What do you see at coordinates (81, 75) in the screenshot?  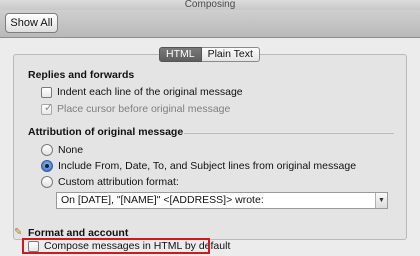 I see `replies-section-title: Replies and forwards` at bounding box center [81, 75].